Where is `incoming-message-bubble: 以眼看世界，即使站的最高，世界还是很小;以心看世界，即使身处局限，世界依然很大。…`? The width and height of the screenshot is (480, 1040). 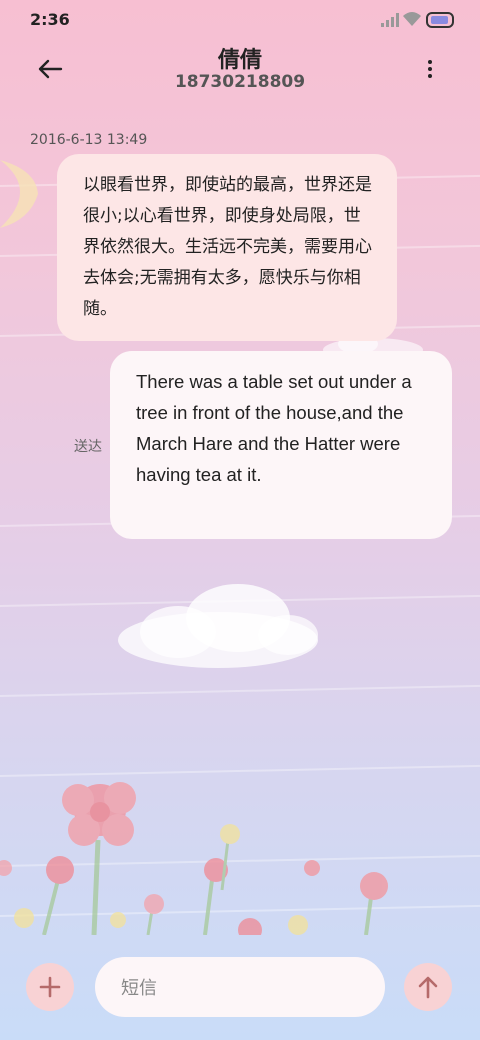 incoming-message-bubble: 以眼看世界，即使站的最高，世界还是很小;以心看世界，即使身处局限，世界依然很大。… is located at coordinates (227, 247).